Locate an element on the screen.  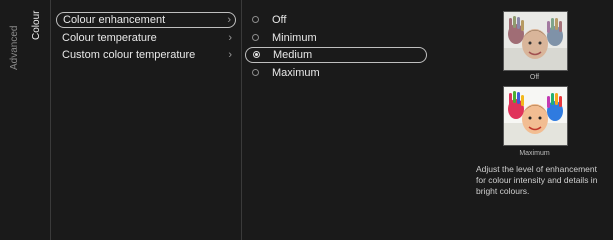
tab-advanced: Advanced is located at coordinates (14, 35).